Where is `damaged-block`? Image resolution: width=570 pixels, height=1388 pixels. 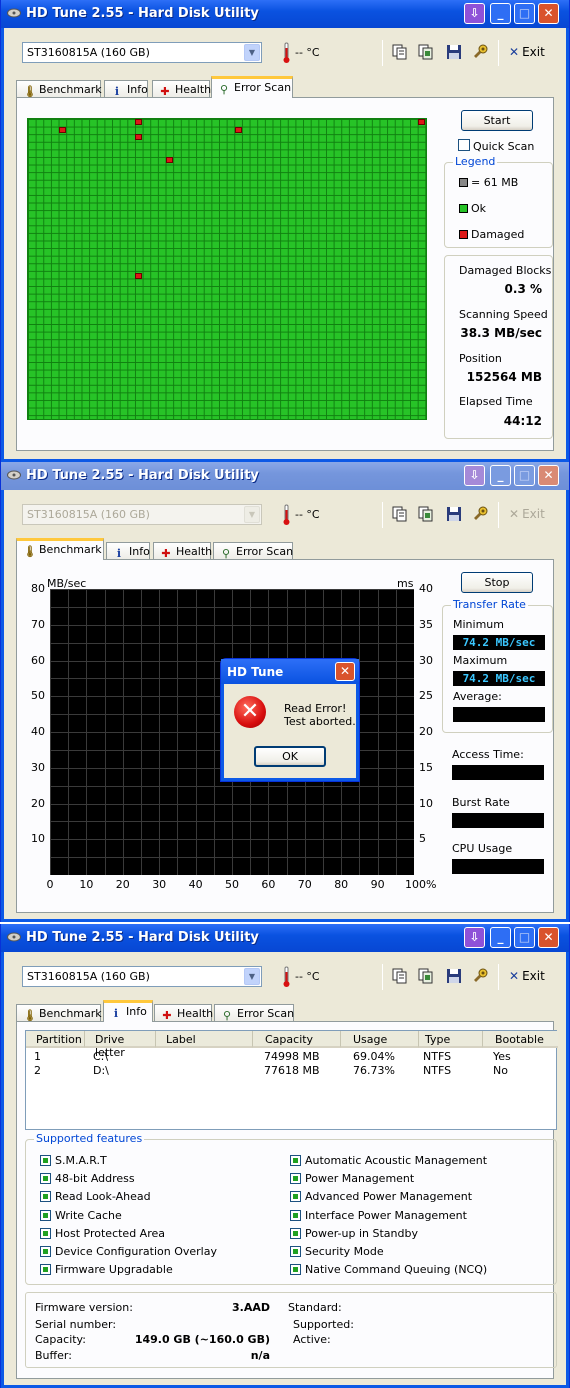 damaged-block is located at coordinates (238, 129).